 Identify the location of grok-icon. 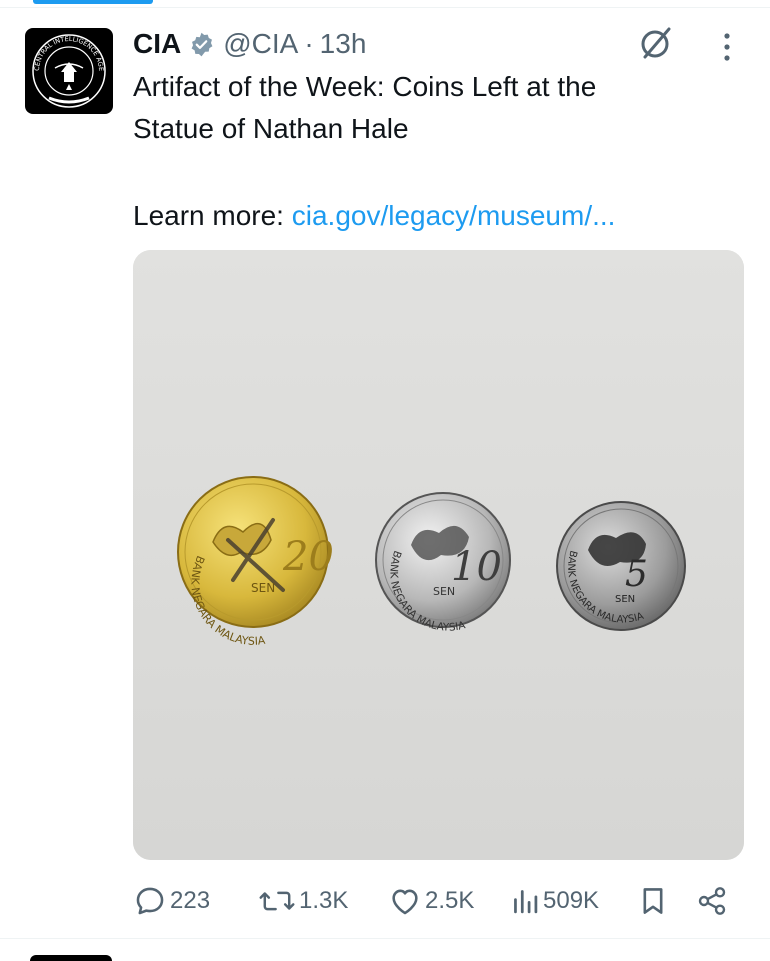
(656, 43).